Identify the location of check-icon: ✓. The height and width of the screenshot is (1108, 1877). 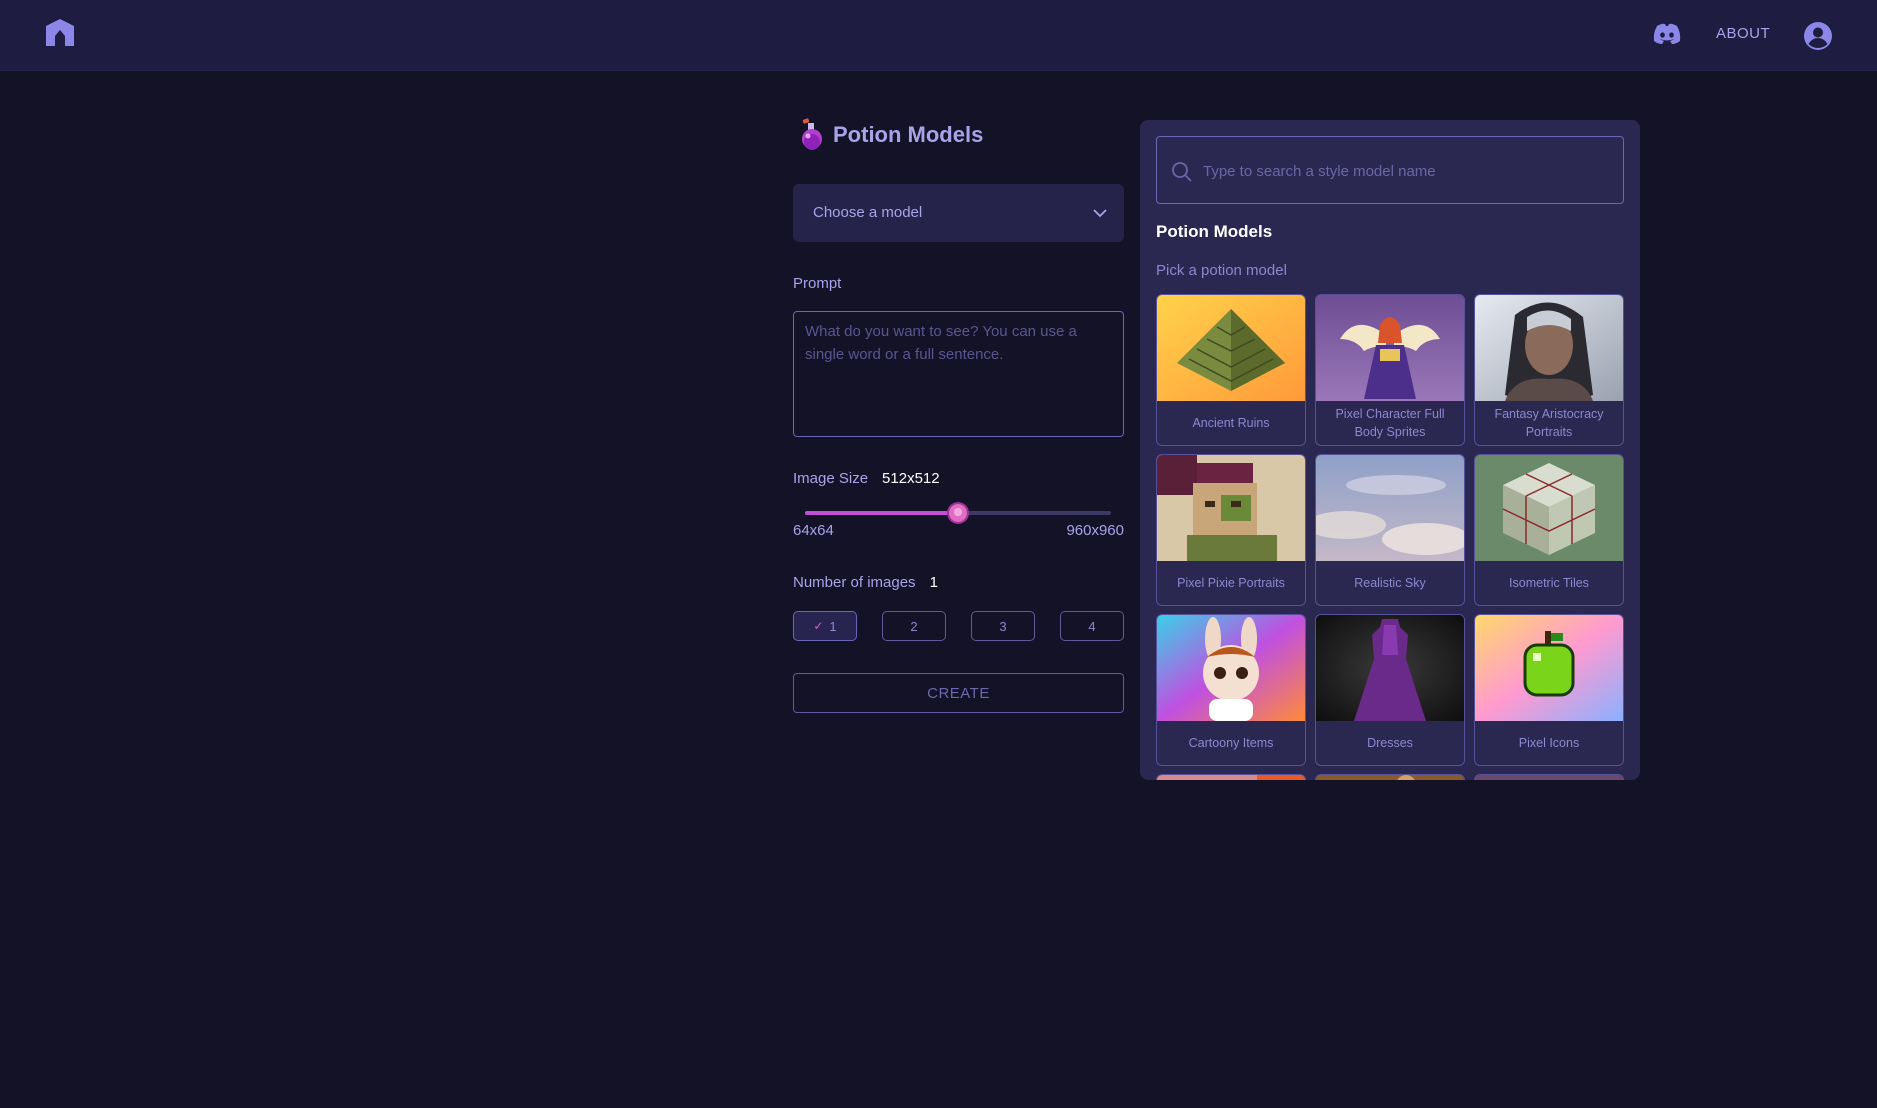
(818, 626).